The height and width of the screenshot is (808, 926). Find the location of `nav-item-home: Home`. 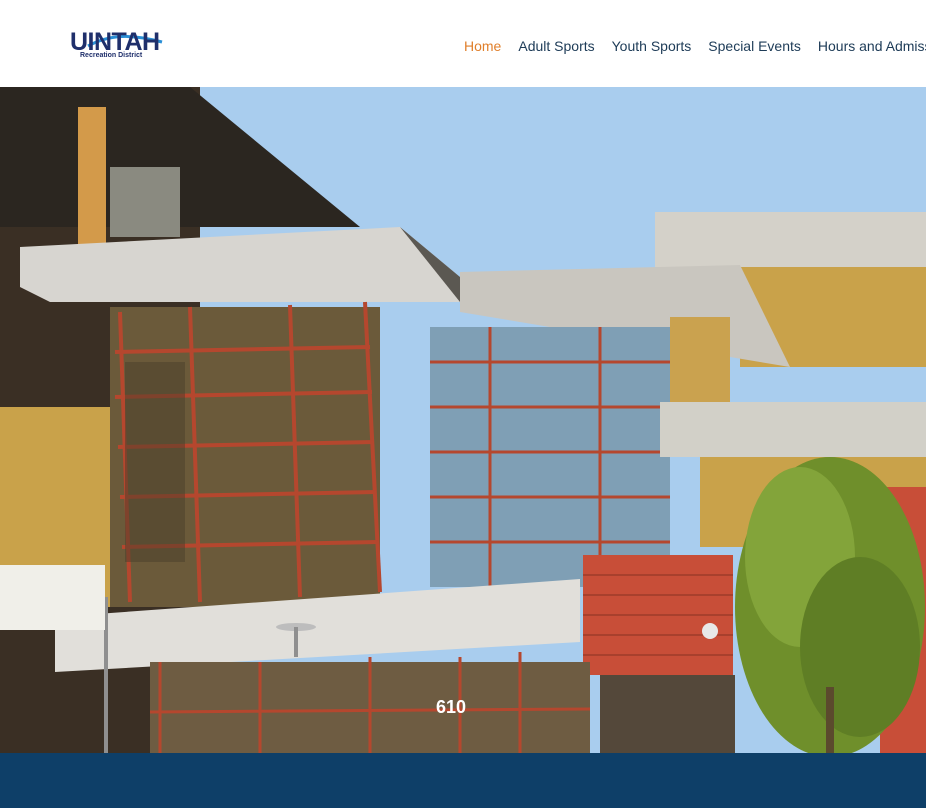

nav-item-home: Home is located at coordinates (482, 46).